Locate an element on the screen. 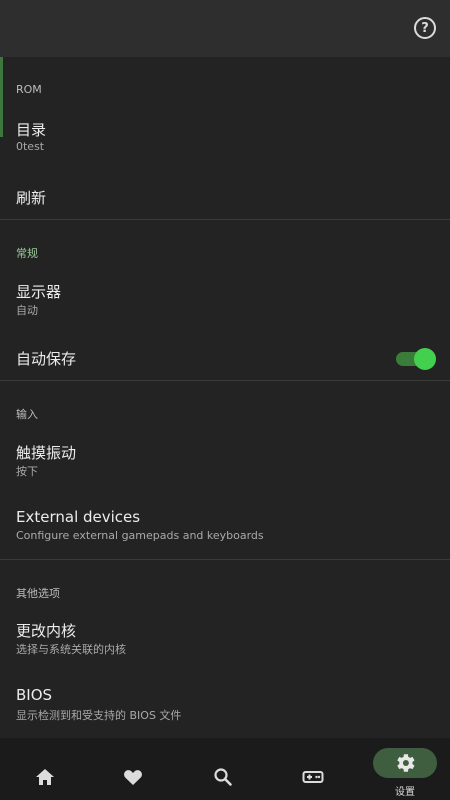 This screenshot has width=450, height=800. setting-autosave: 自动保存 is located at coordinates (225, 359).